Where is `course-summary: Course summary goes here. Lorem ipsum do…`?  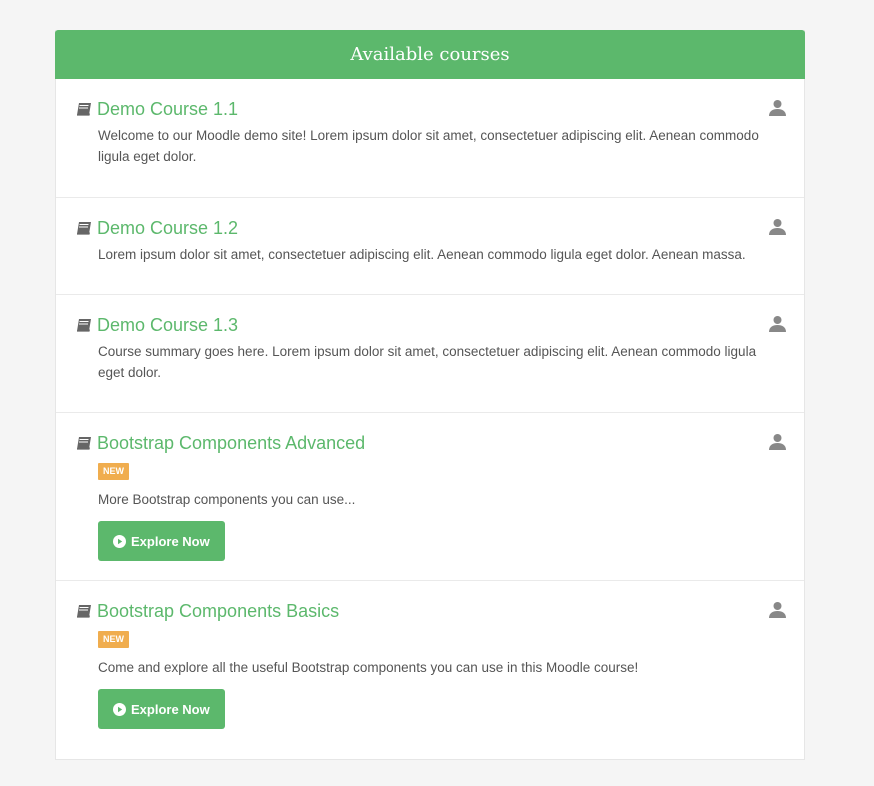
course-summary: Course summary goes here. Lorem ipsum do… is located at coordinates (427, 362).